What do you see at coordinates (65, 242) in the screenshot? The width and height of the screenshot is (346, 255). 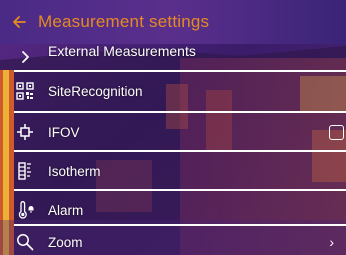 I see `list-item-label: Zoom` at bounding box center [65, 242].